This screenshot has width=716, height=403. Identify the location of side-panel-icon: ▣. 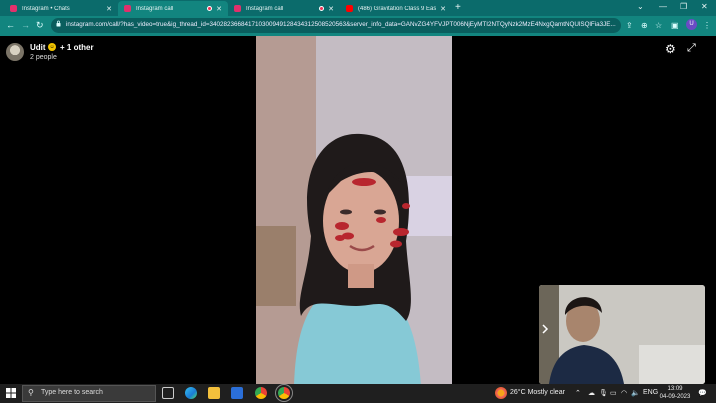
(675, 25).